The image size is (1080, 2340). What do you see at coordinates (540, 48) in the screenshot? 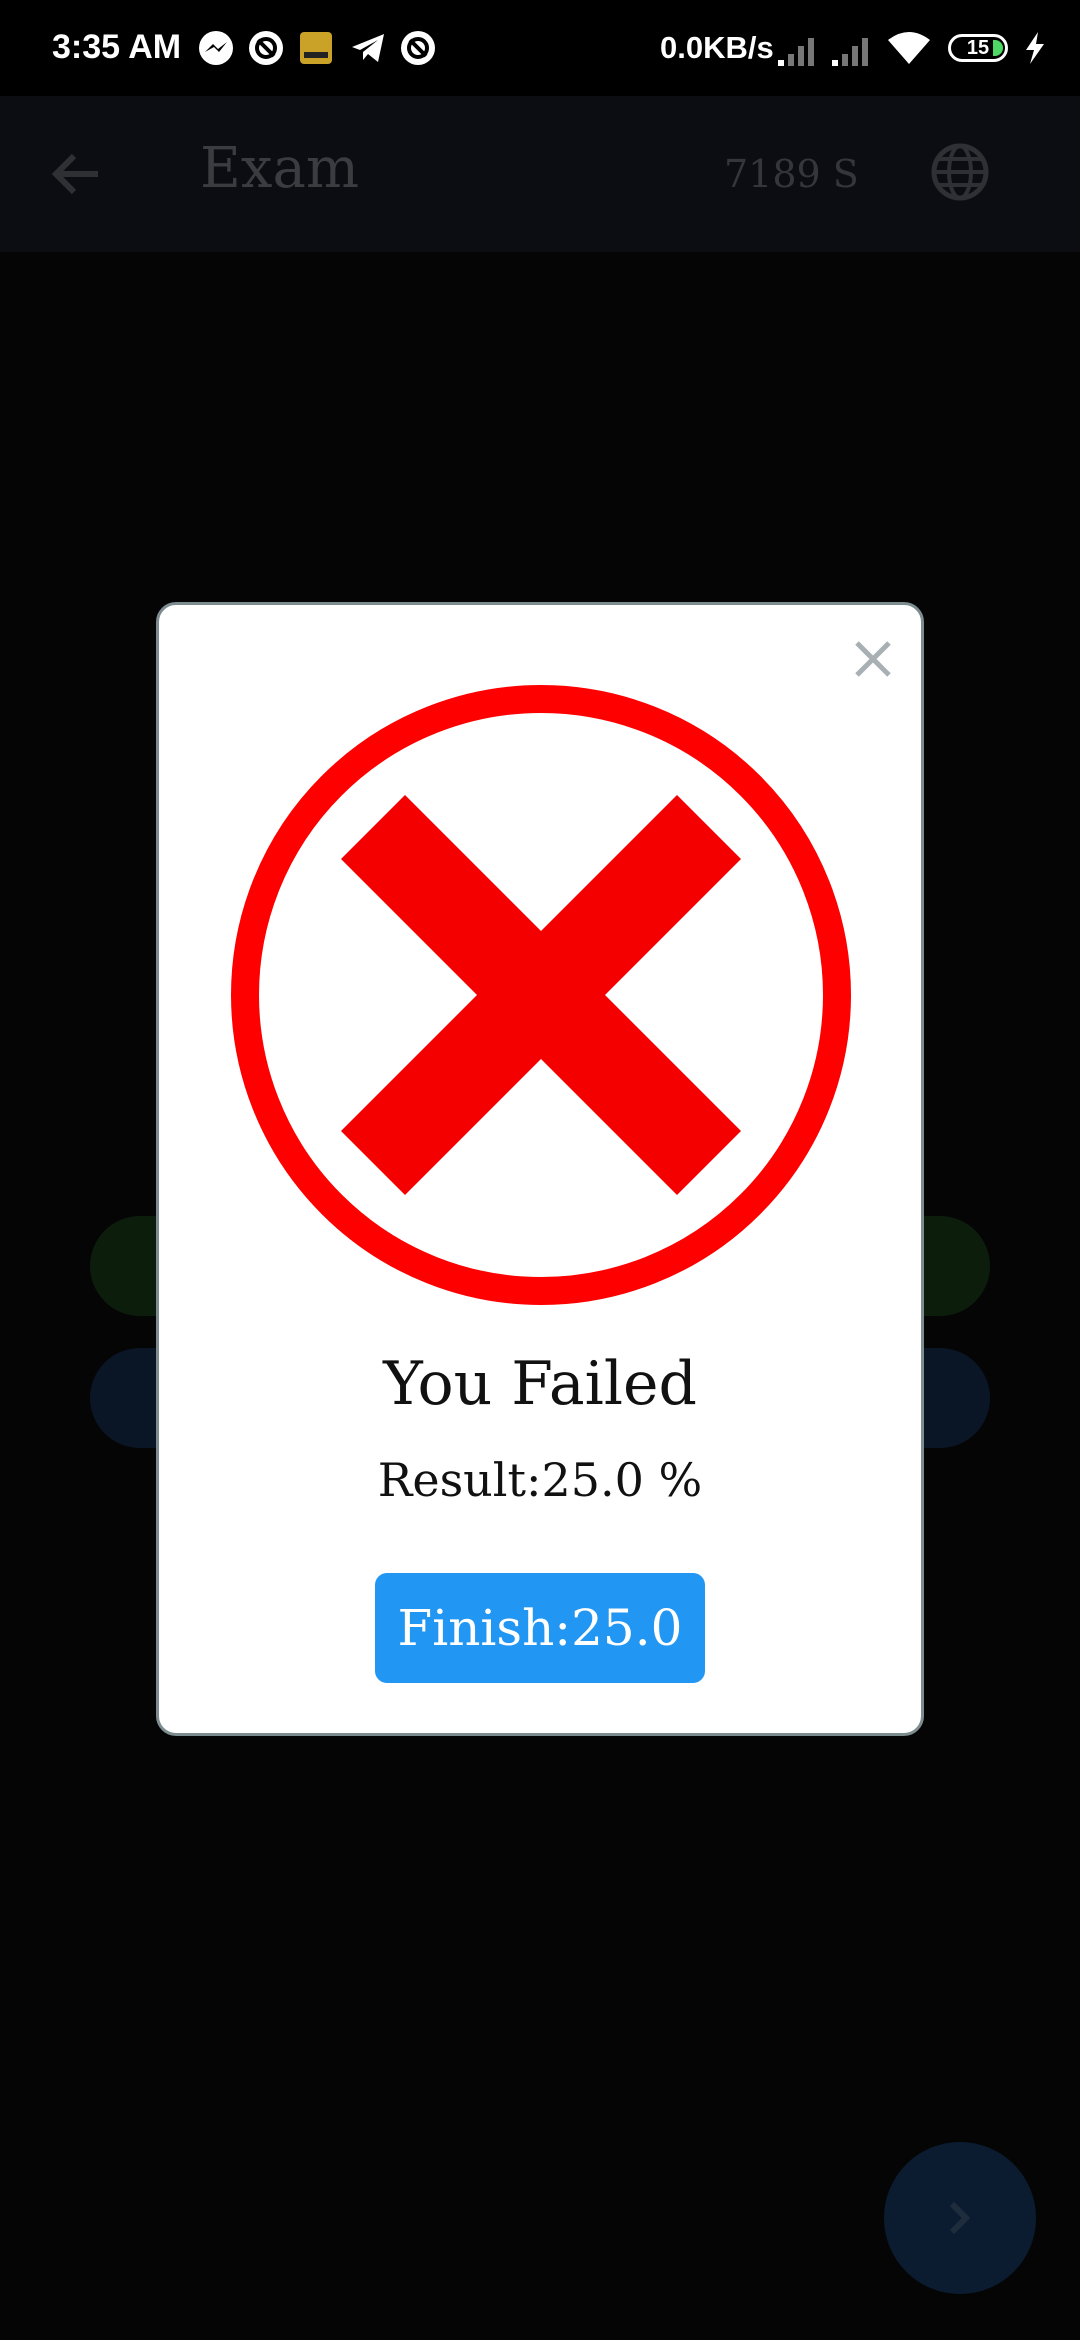
I see `status-bar: 3:35 AM 0.0KB/s 15` at bounding box center [540, 48].